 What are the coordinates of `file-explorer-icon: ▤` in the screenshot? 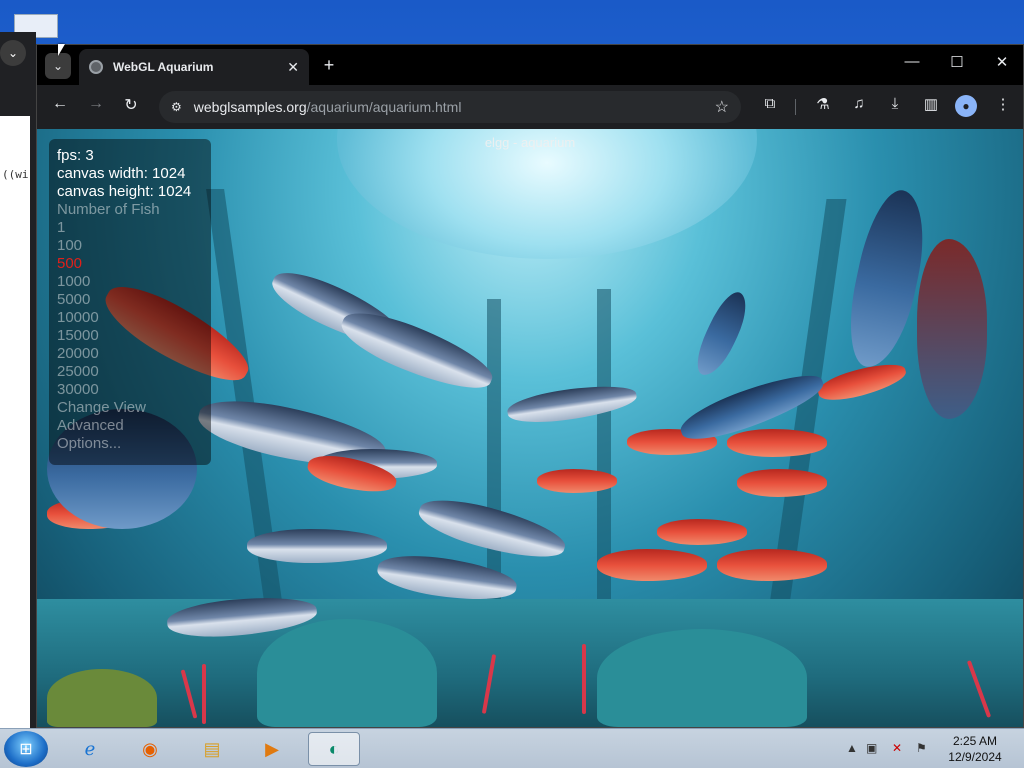 It's located at (212, 749).